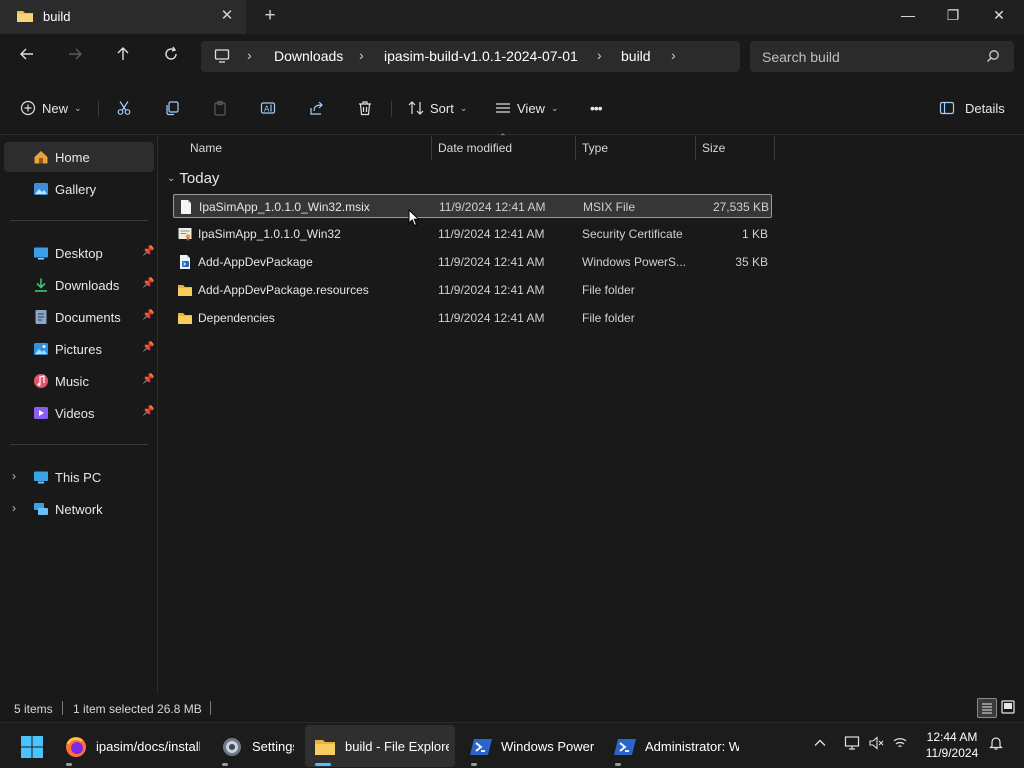  I want to click on details-label: Details, so click(985, 108).